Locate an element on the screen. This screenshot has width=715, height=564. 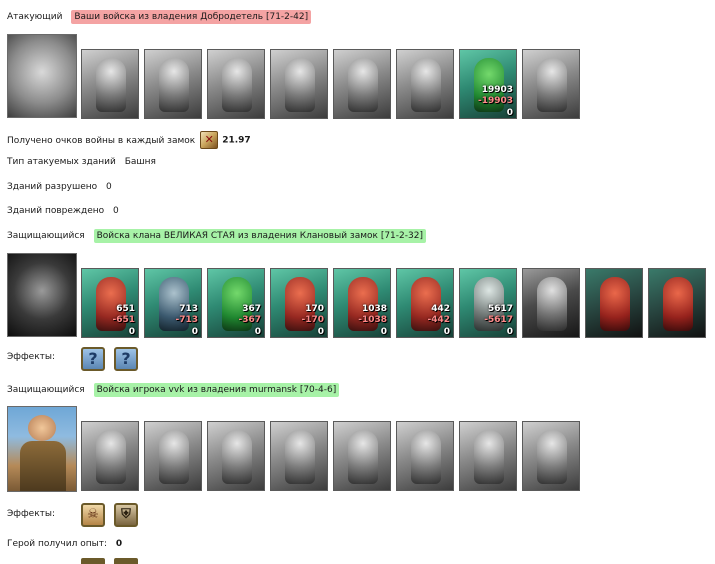
unit-lost: -170 is located at coordinates (312, 320).